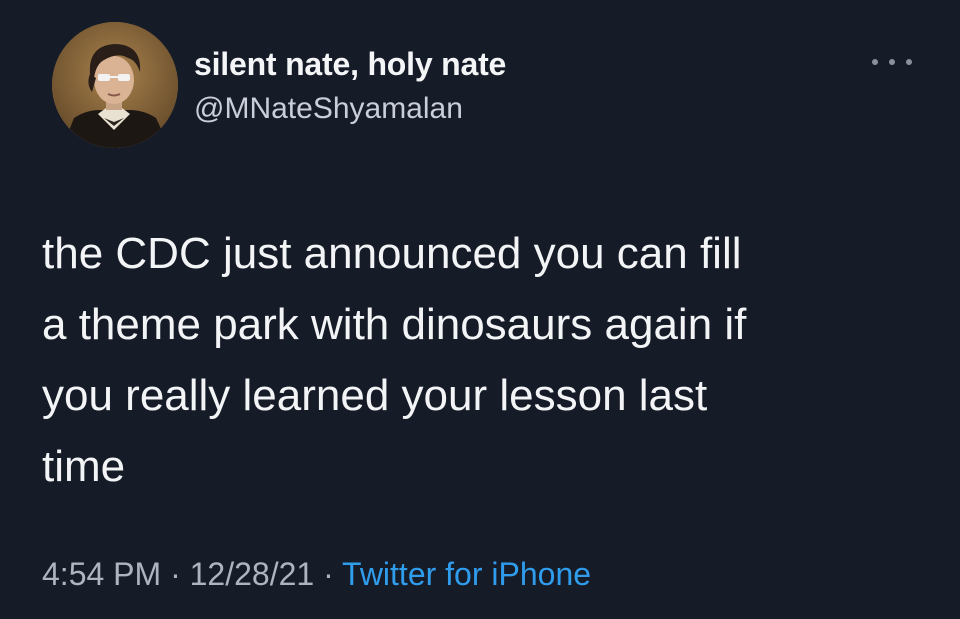 This screenshot has height=619, width=960. I want to click on tweet-source-link: Twitter for iPhone, so click(466, 574).